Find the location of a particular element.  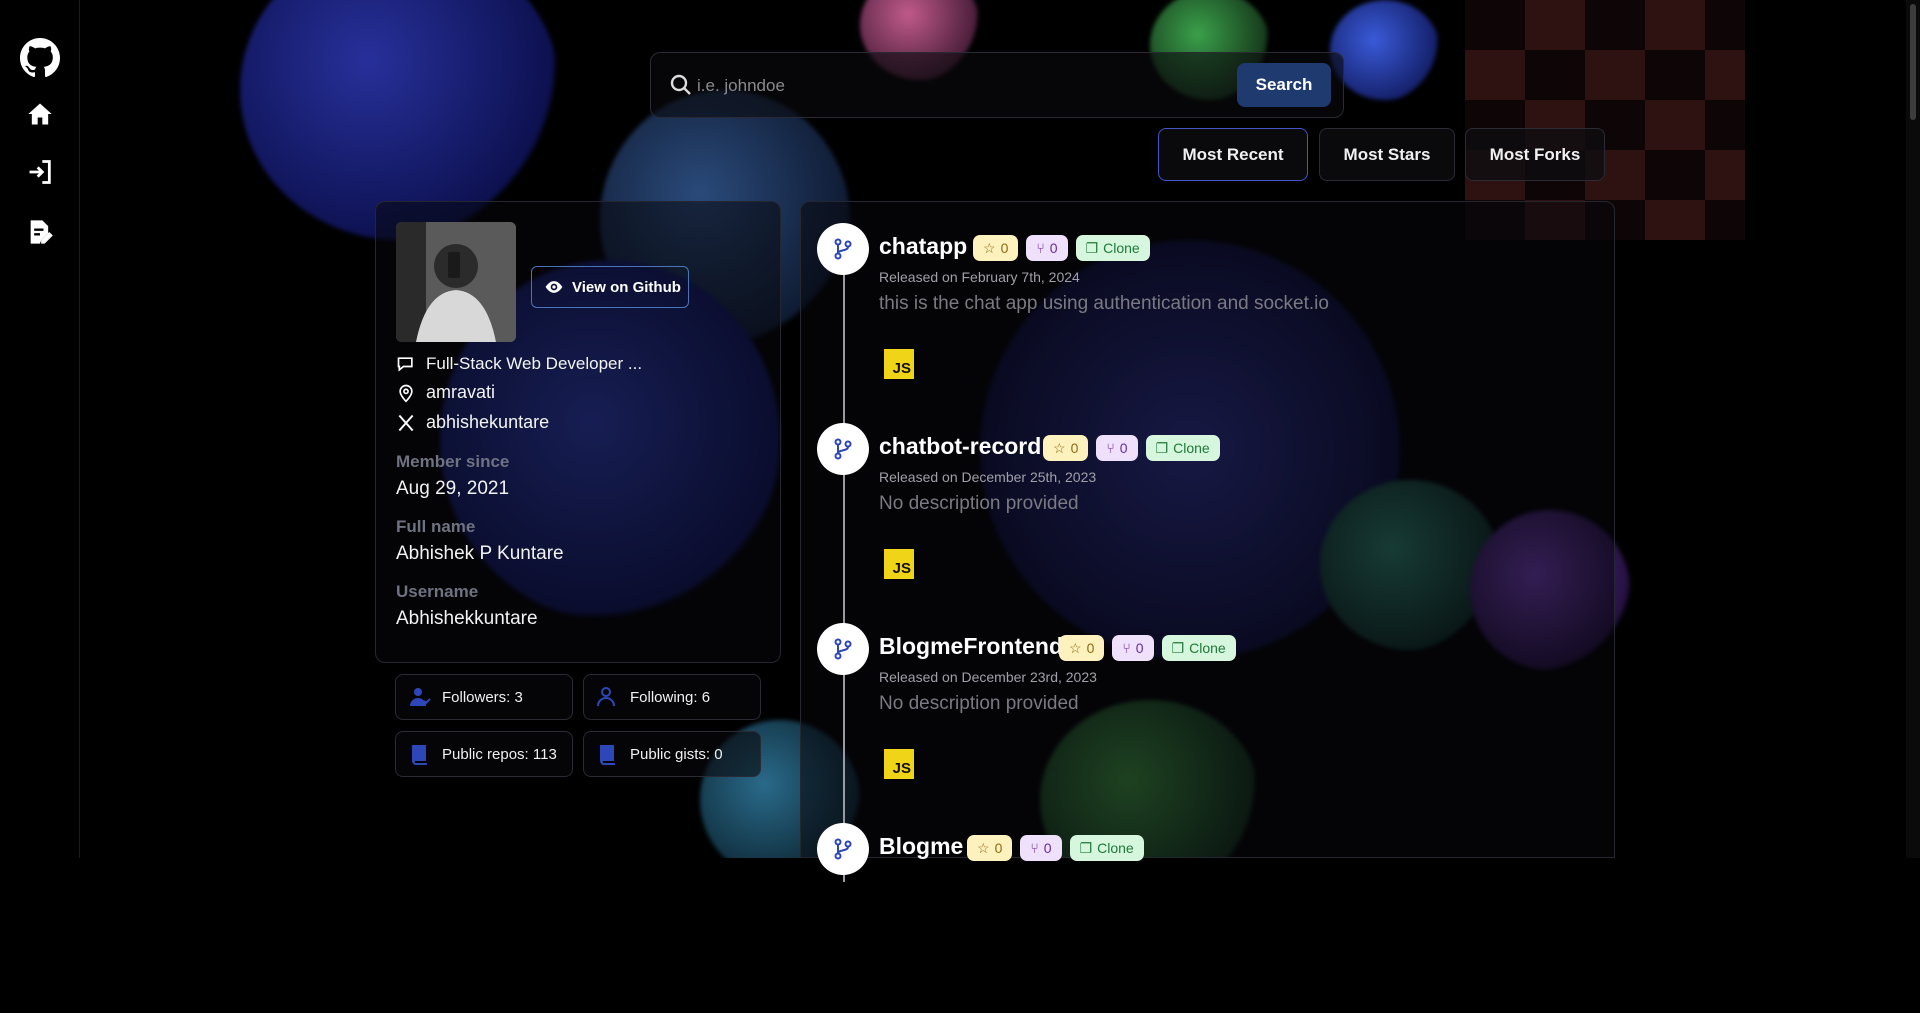

scrollbar-thumb is located at coordinates (1913, 62).